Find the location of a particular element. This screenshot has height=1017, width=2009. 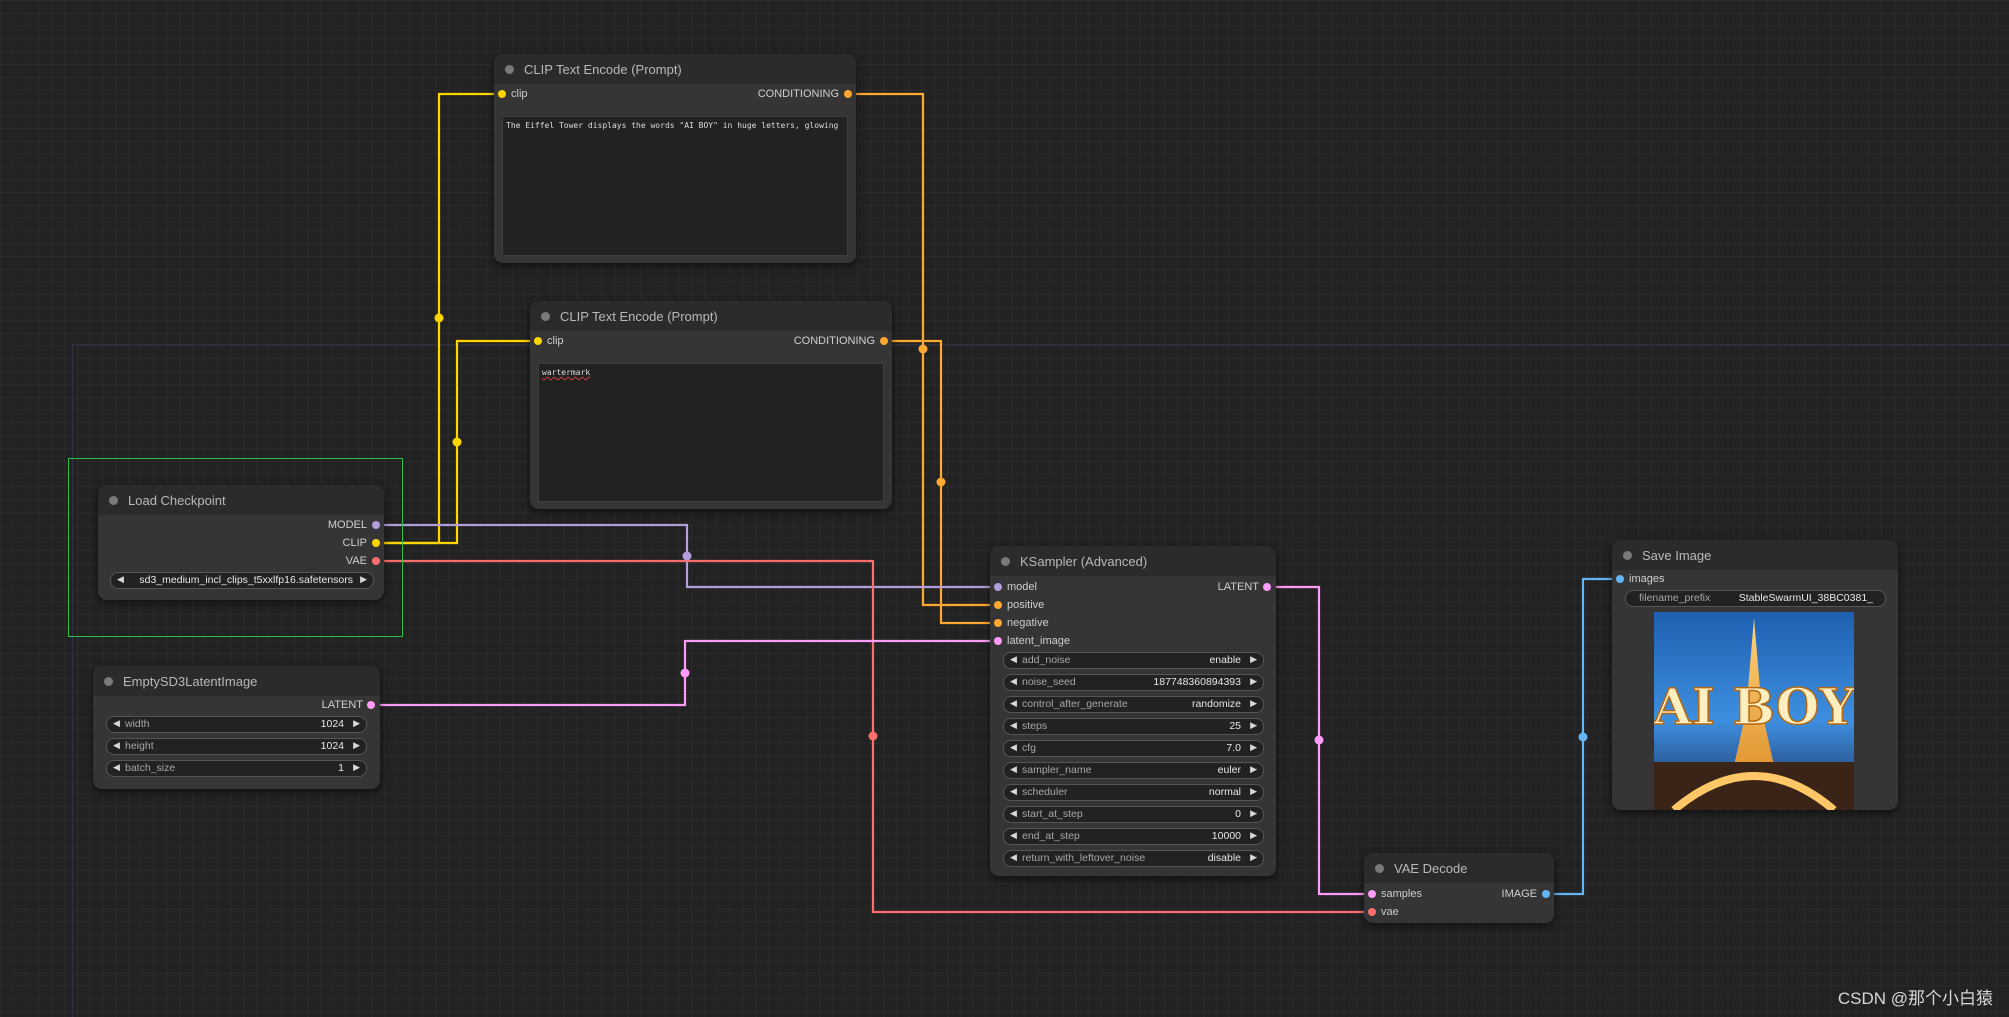

socket-output-image is located at coordinates (1546, 894).